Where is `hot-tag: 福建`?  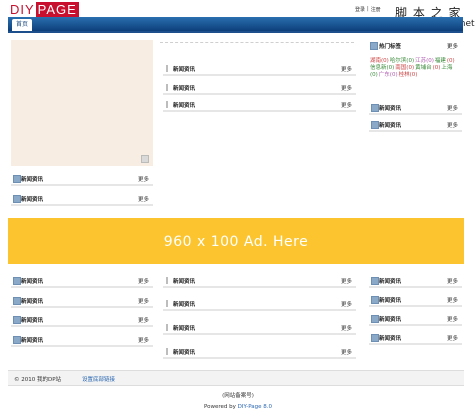 hot-tag: 福建 is located at coordinates (440, 61).